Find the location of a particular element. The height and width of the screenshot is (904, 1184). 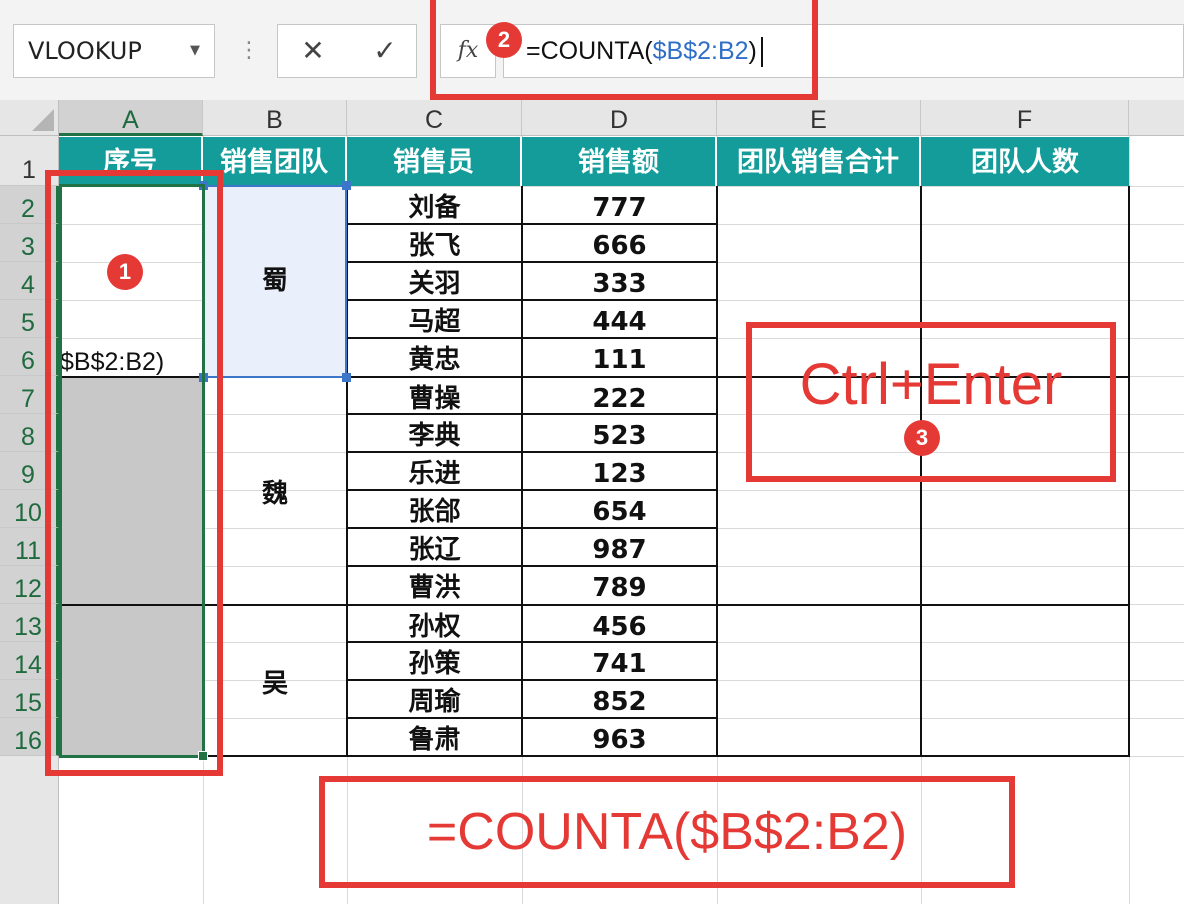

table-cell-name: 曹操 is located at coordinates (434, 395).